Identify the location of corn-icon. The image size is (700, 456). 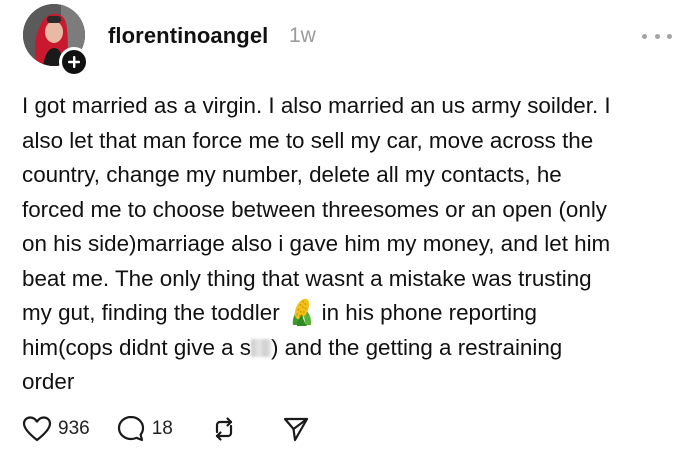
(301, 312).